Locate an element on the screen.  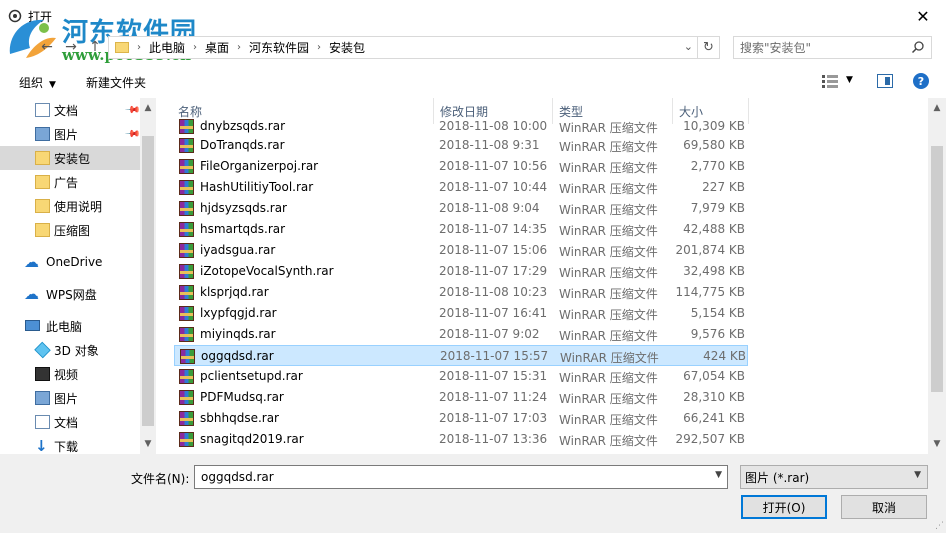
search-placeholder: 搜索"安装包" is located at coordinates (776, 48).